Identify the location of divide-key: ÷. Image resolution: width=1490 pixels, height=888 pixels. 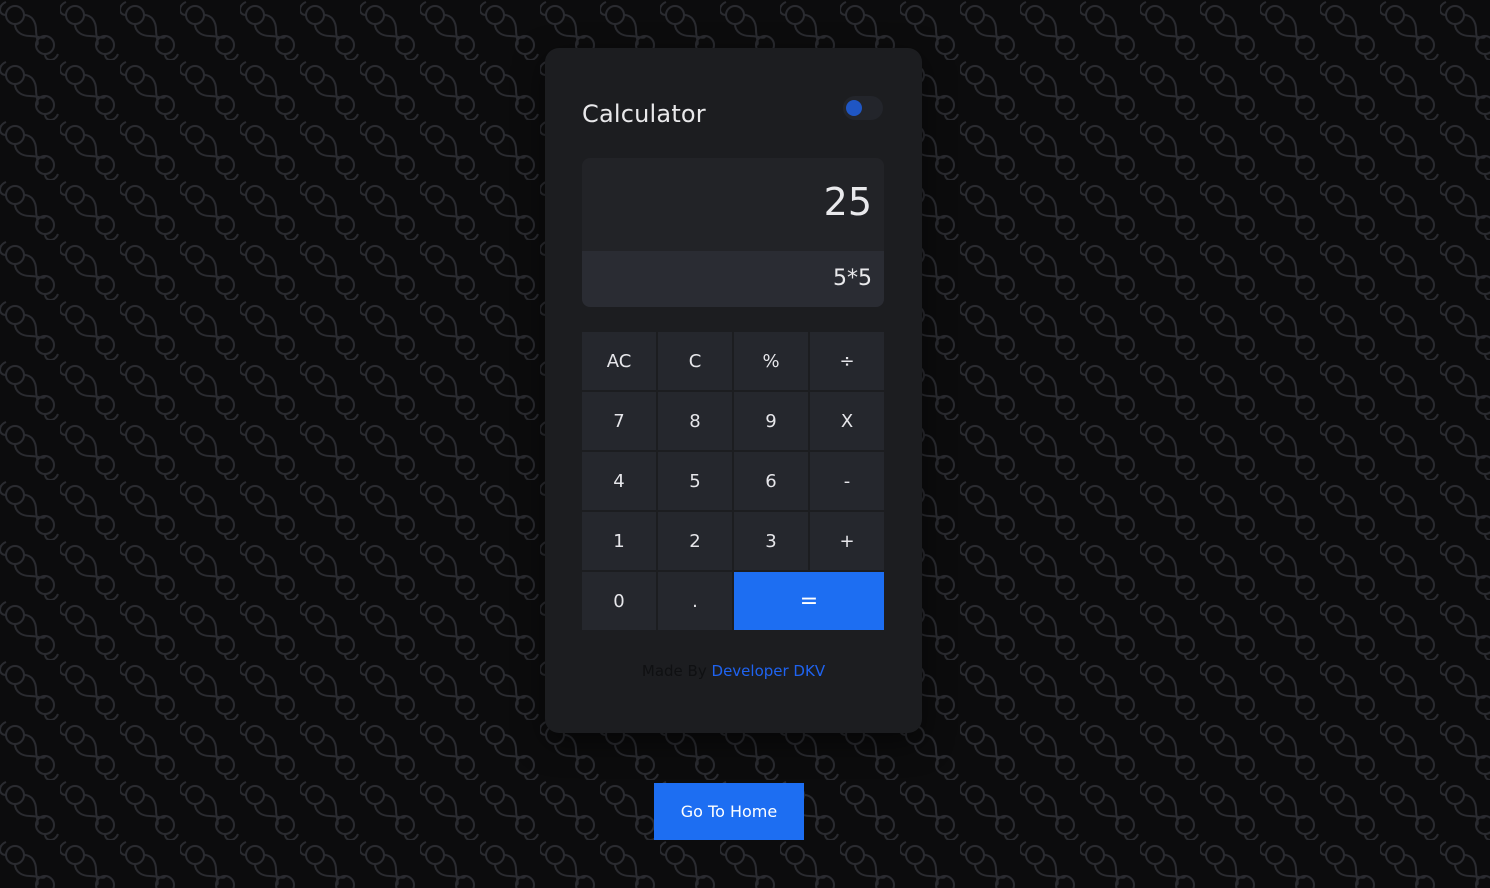
(847, 361).